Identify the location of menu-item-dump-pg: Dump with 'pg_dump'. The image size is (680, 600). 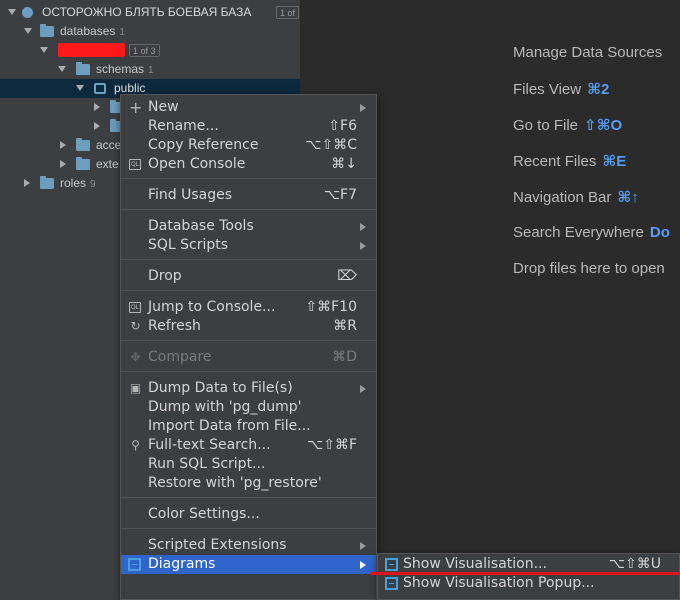
(248, 407).